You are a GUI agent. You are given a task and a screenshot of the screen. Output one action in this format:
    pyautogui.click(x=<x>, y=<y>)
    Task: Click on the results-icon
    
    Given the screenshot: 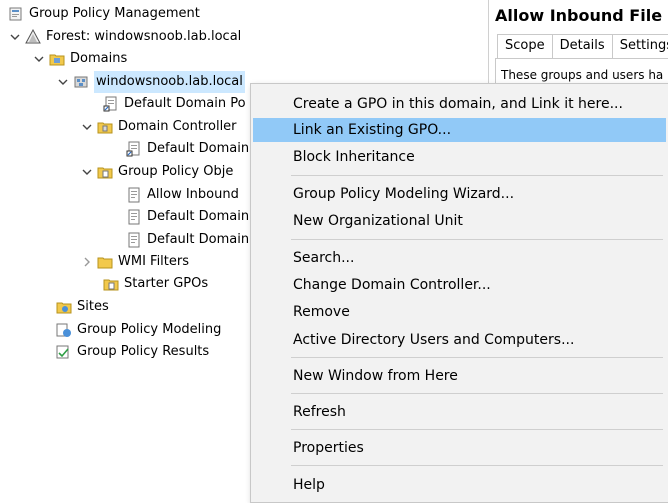 What is the action you would take?
    pyautogui.click(x=62, y=352)
    